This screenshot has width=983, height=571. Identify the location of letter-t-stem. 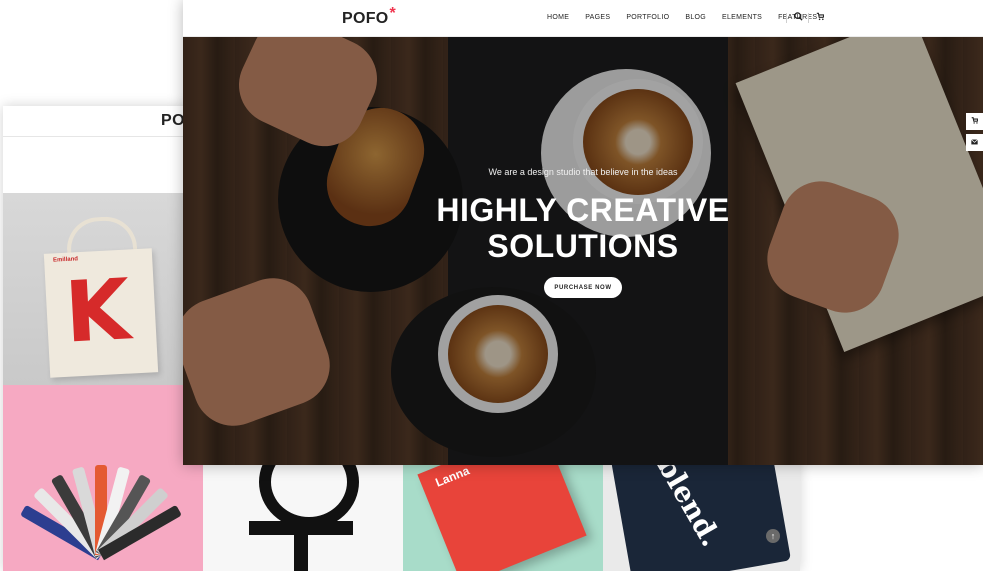
(301, 552).